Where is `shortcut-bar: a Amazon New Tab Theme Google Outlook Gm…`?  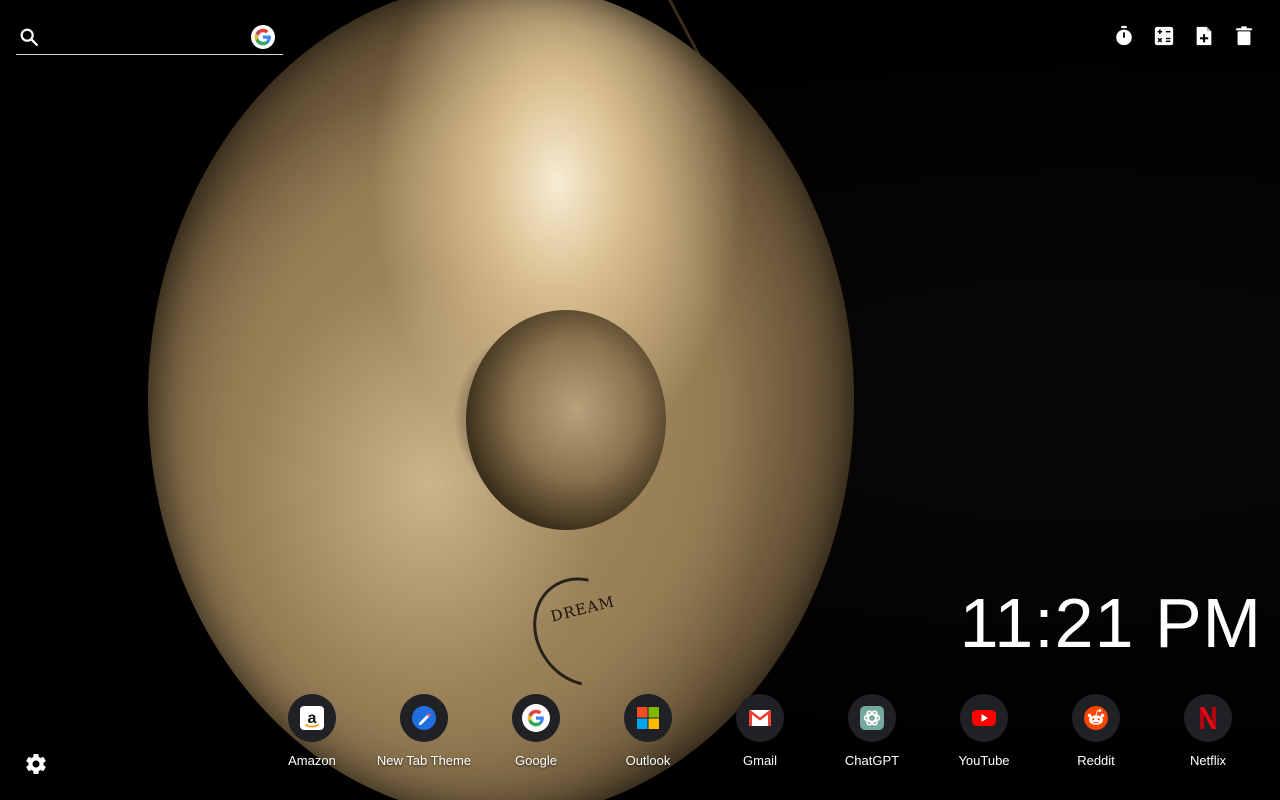
shortcut-bar: a Amazon New Tab Theme Google Outlook Gm… is located at coordinates (760, 731).